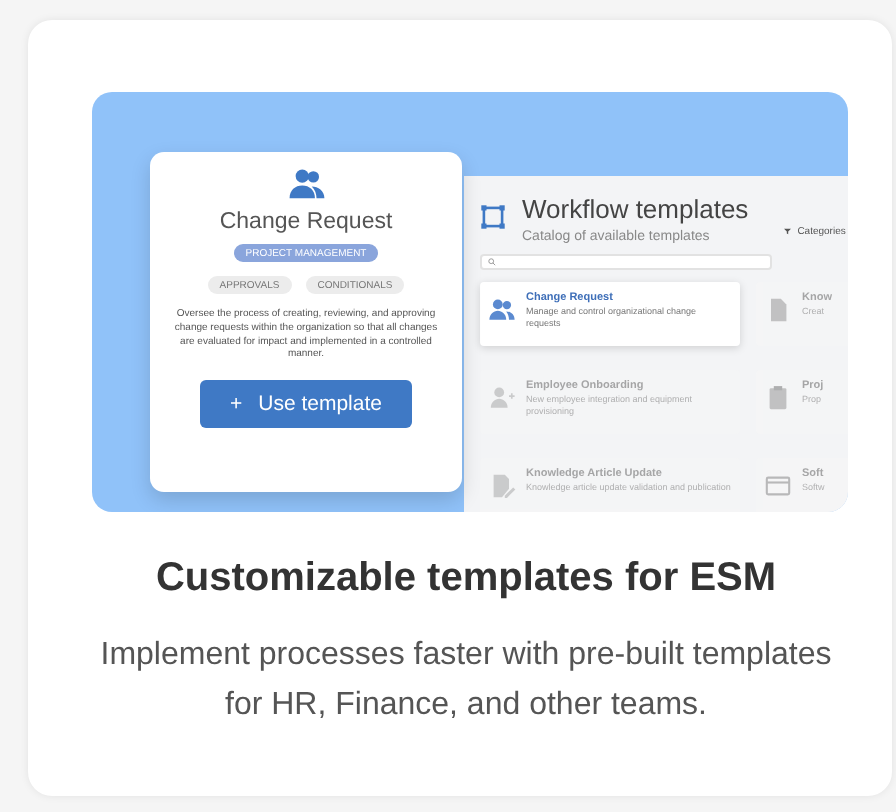  Describe the element at coordinates (305, 404) in the screenshot. I see `use-template-button: + Use template` at that location.